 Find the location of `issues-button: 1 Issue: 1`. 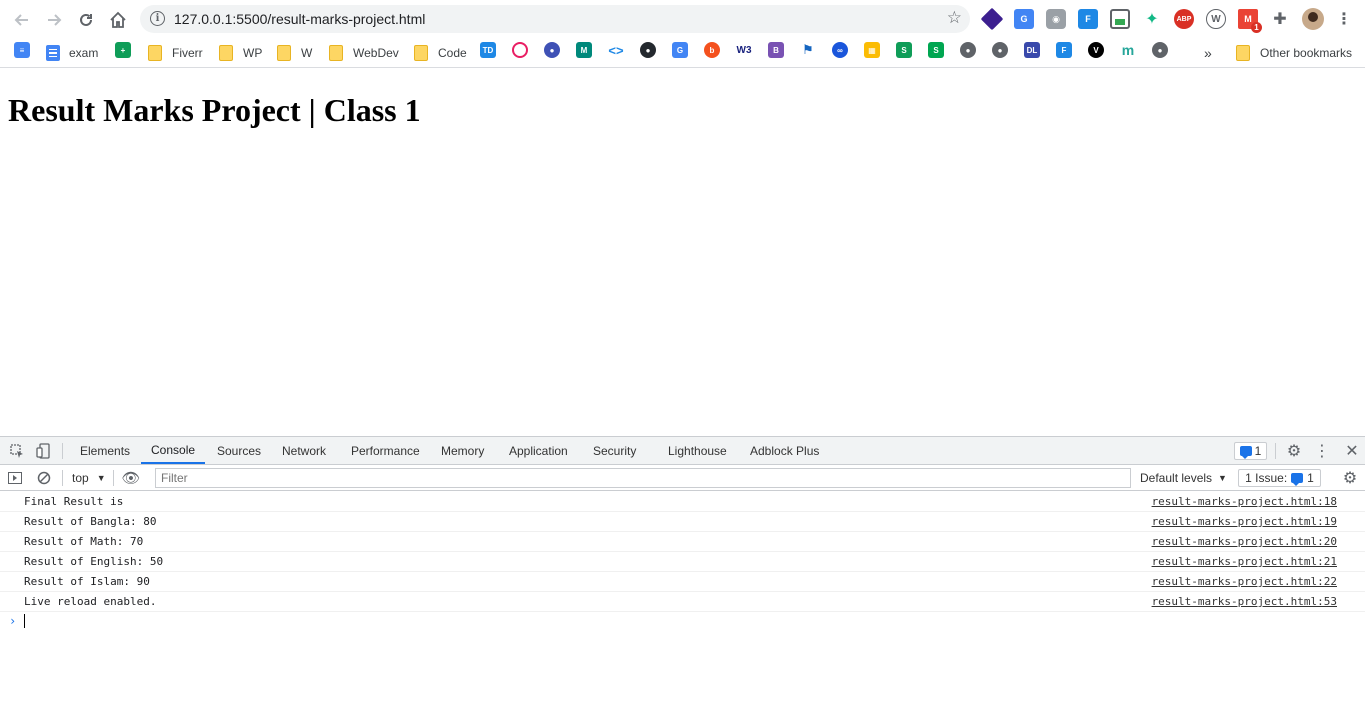

issues-button: 1 Issue: 1 is located at coordinates (1279, 478).